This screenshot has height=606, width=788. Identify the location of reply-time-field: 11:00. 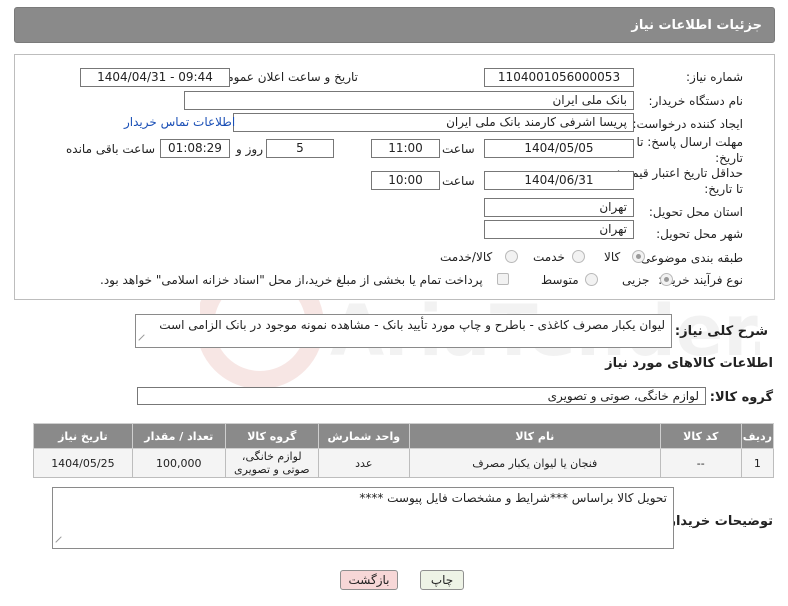
(405, 148).